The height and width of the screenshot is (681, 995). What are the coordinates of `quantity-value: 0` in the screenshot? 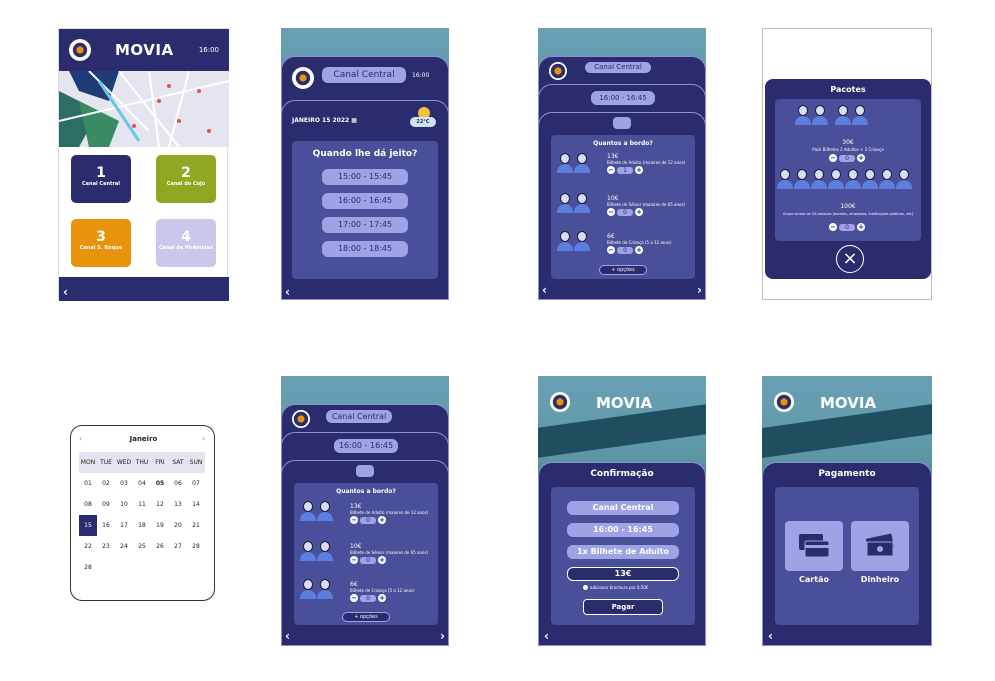 It's located at (847, 227).